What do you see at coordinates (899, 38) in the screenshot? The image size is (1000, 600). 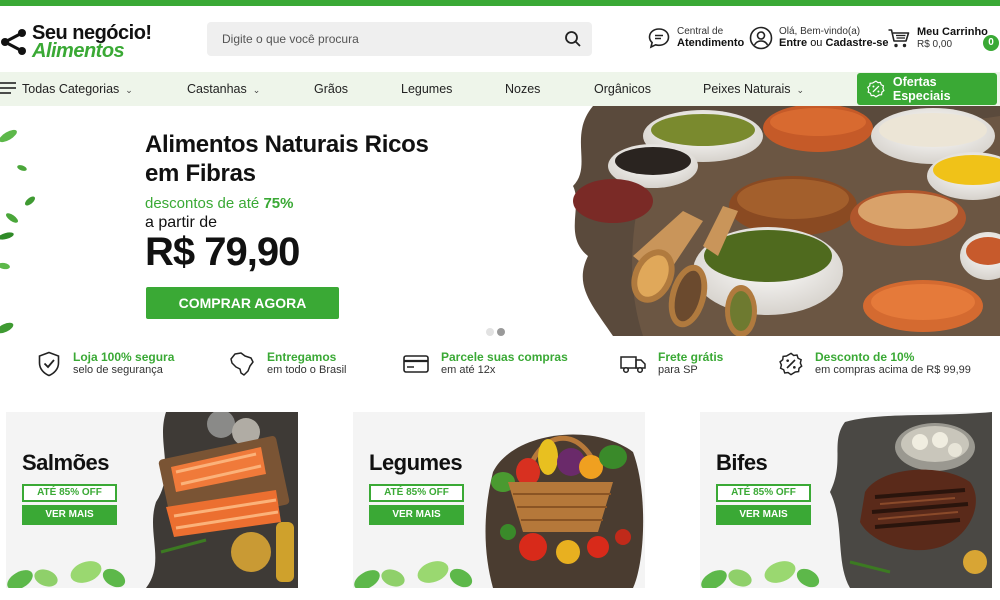 I see `cart-icon` at bounding box center [899, 38].